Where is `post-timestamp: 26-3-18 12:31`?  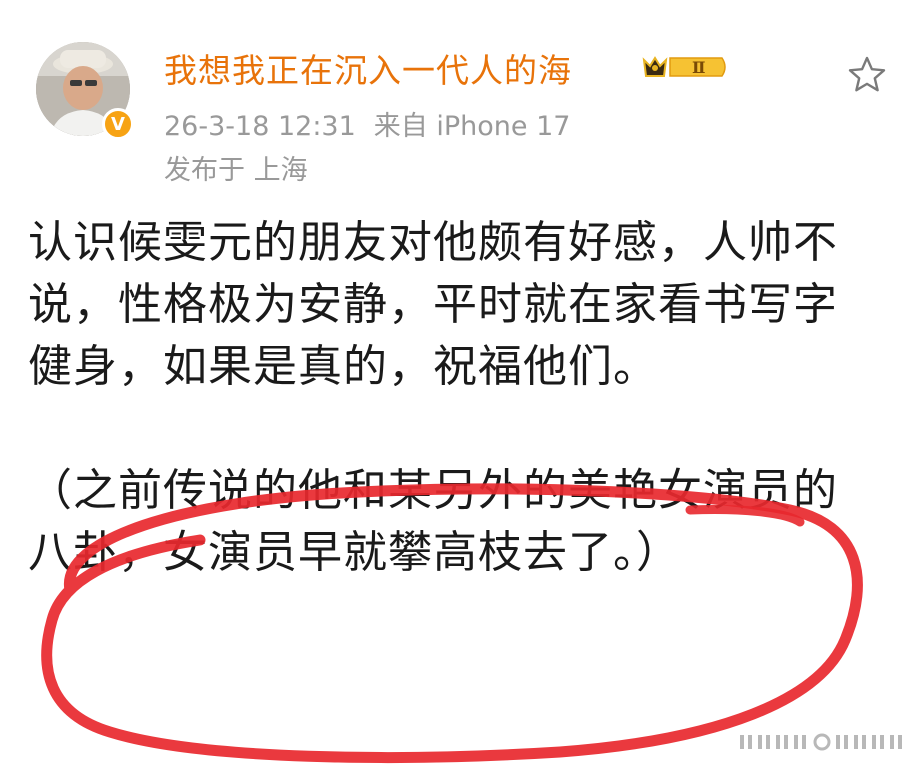
post-timestamp: 26-3-18 12:31 is located at coordinates (260, 126).